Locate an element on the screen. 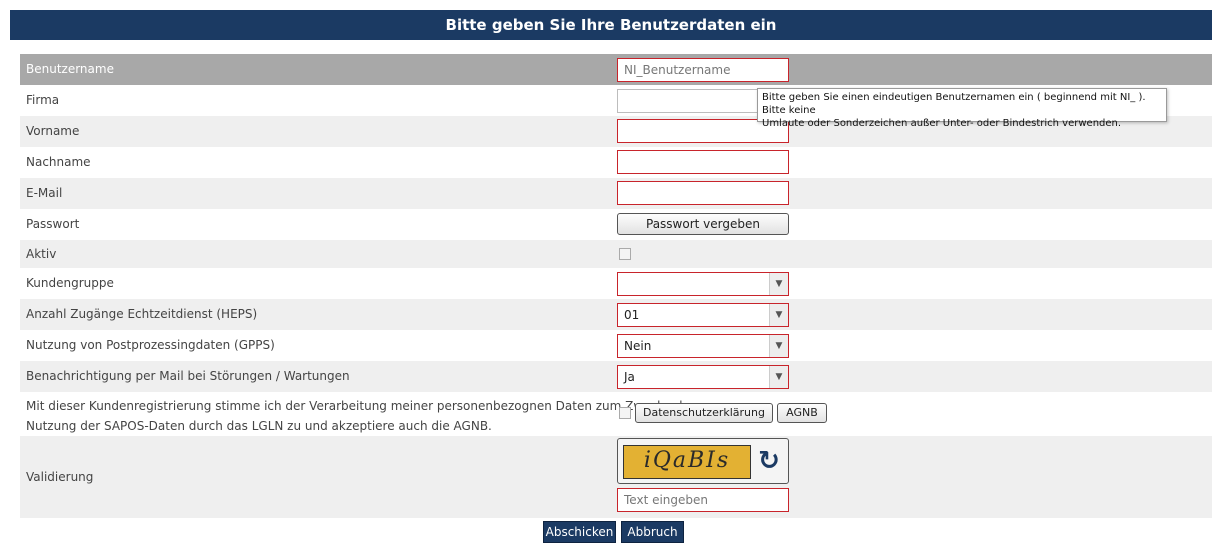 The height and width of the screenshot is (551, 1218). row-email: E-Mail is located at coordinates (616, 193).